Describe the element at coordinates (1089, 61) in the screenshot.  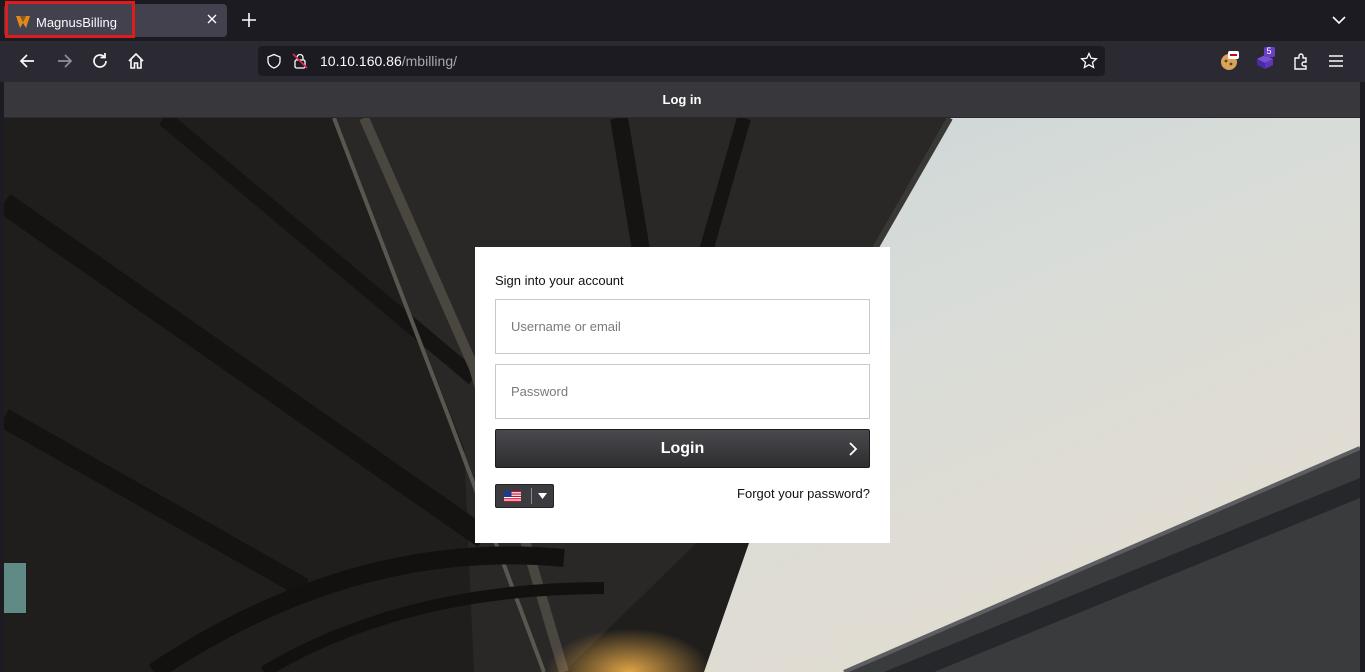
I see `bookmark-star-icon` at that location.